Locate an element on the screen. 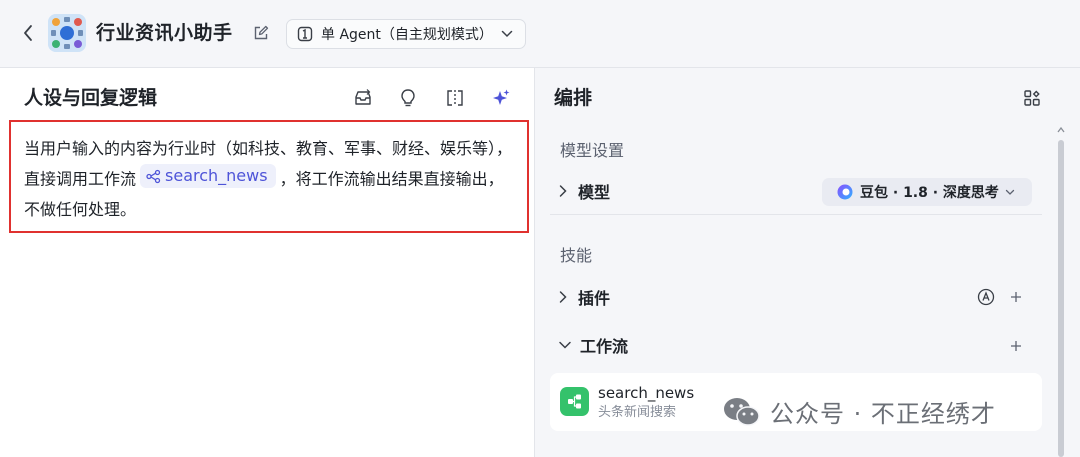 The height and width of the screenshot is (457, 1080). workflow-icon is located at coordinates (153, 176).